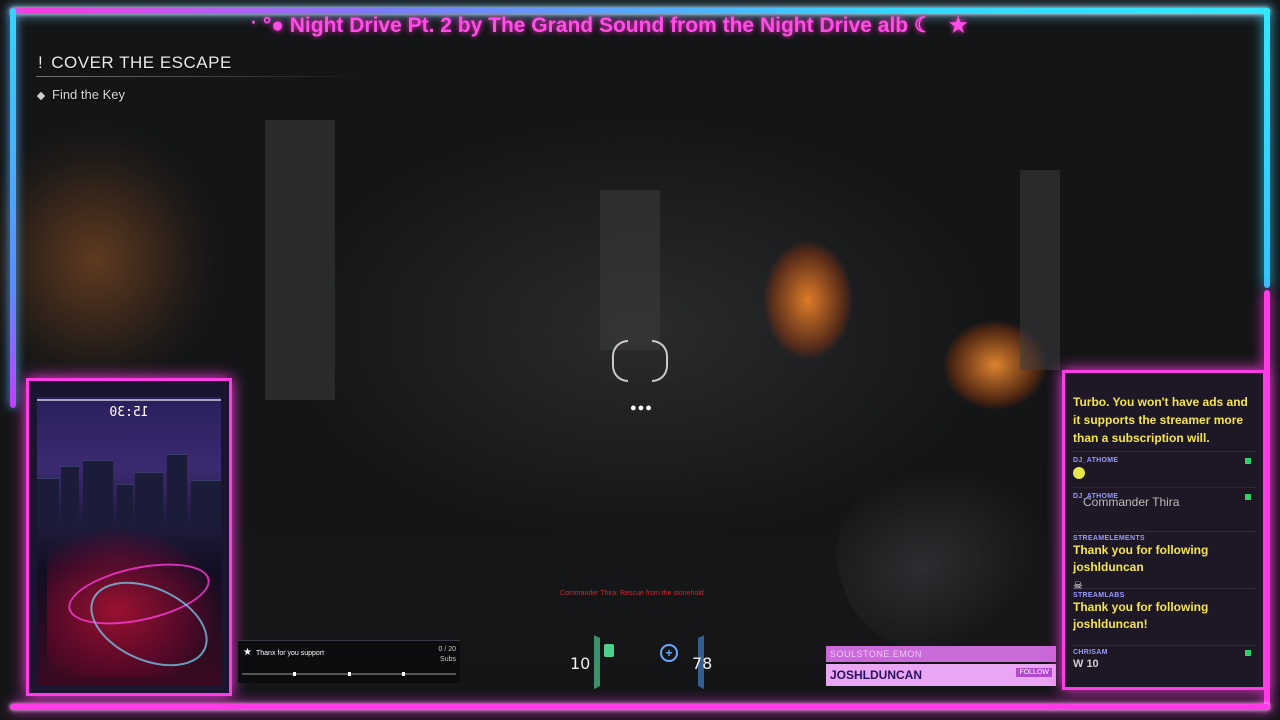 Image resolution: width=1280 pixels, height=720 pixels. Describe the element at coordinates (1164, 661) in the screenshot. I see `chat-message: CHRISAM W 10` at that location.